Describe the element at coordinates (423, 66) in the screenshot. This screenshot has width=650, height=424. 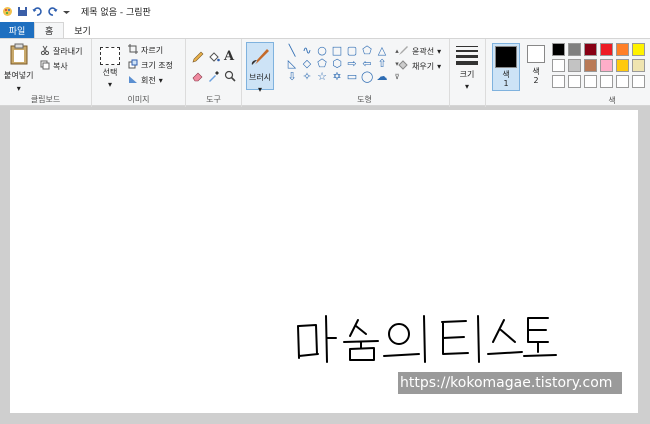
I see `fill-label: 채우기` at that location.